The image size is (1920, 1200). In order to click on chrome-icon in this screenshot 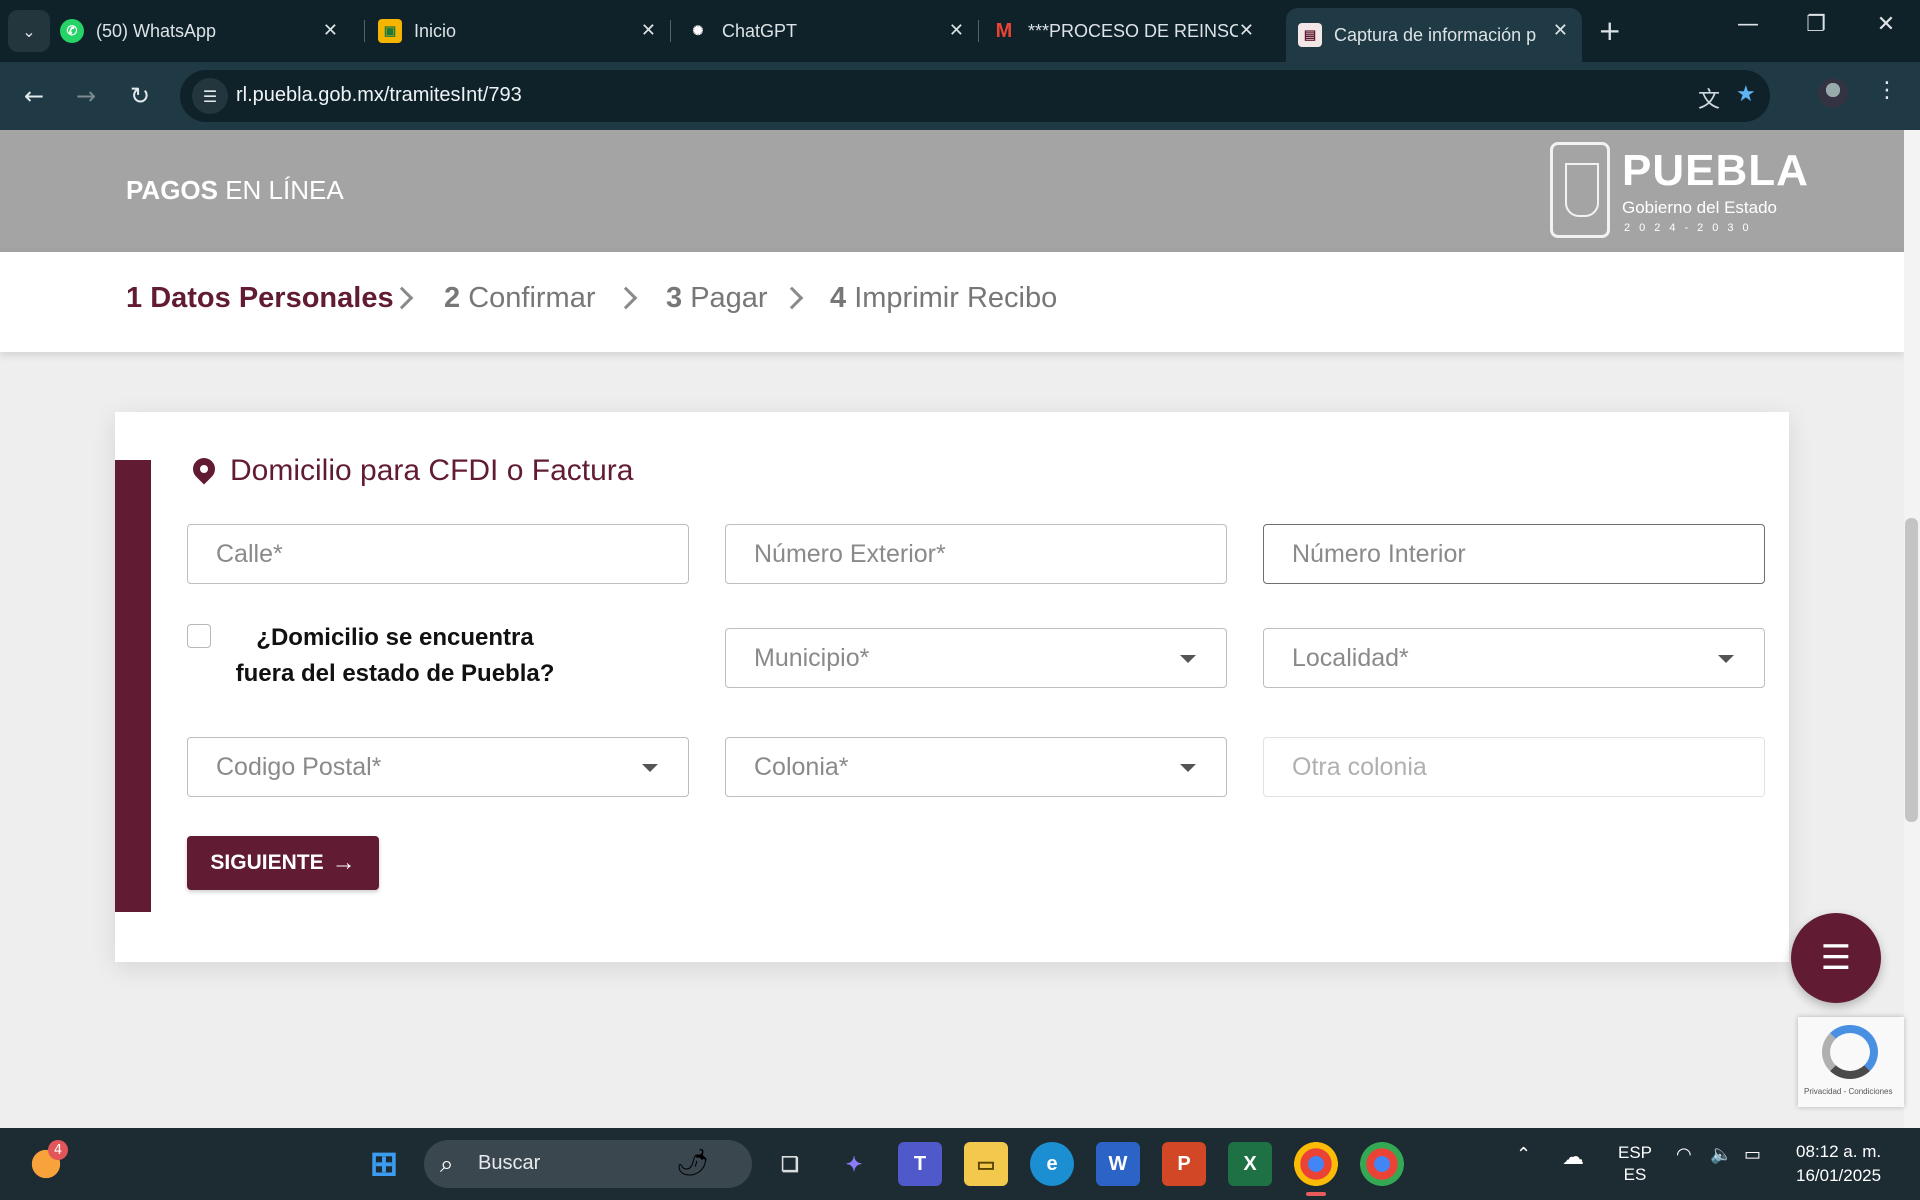, I will do `click(1316, 1164)`.